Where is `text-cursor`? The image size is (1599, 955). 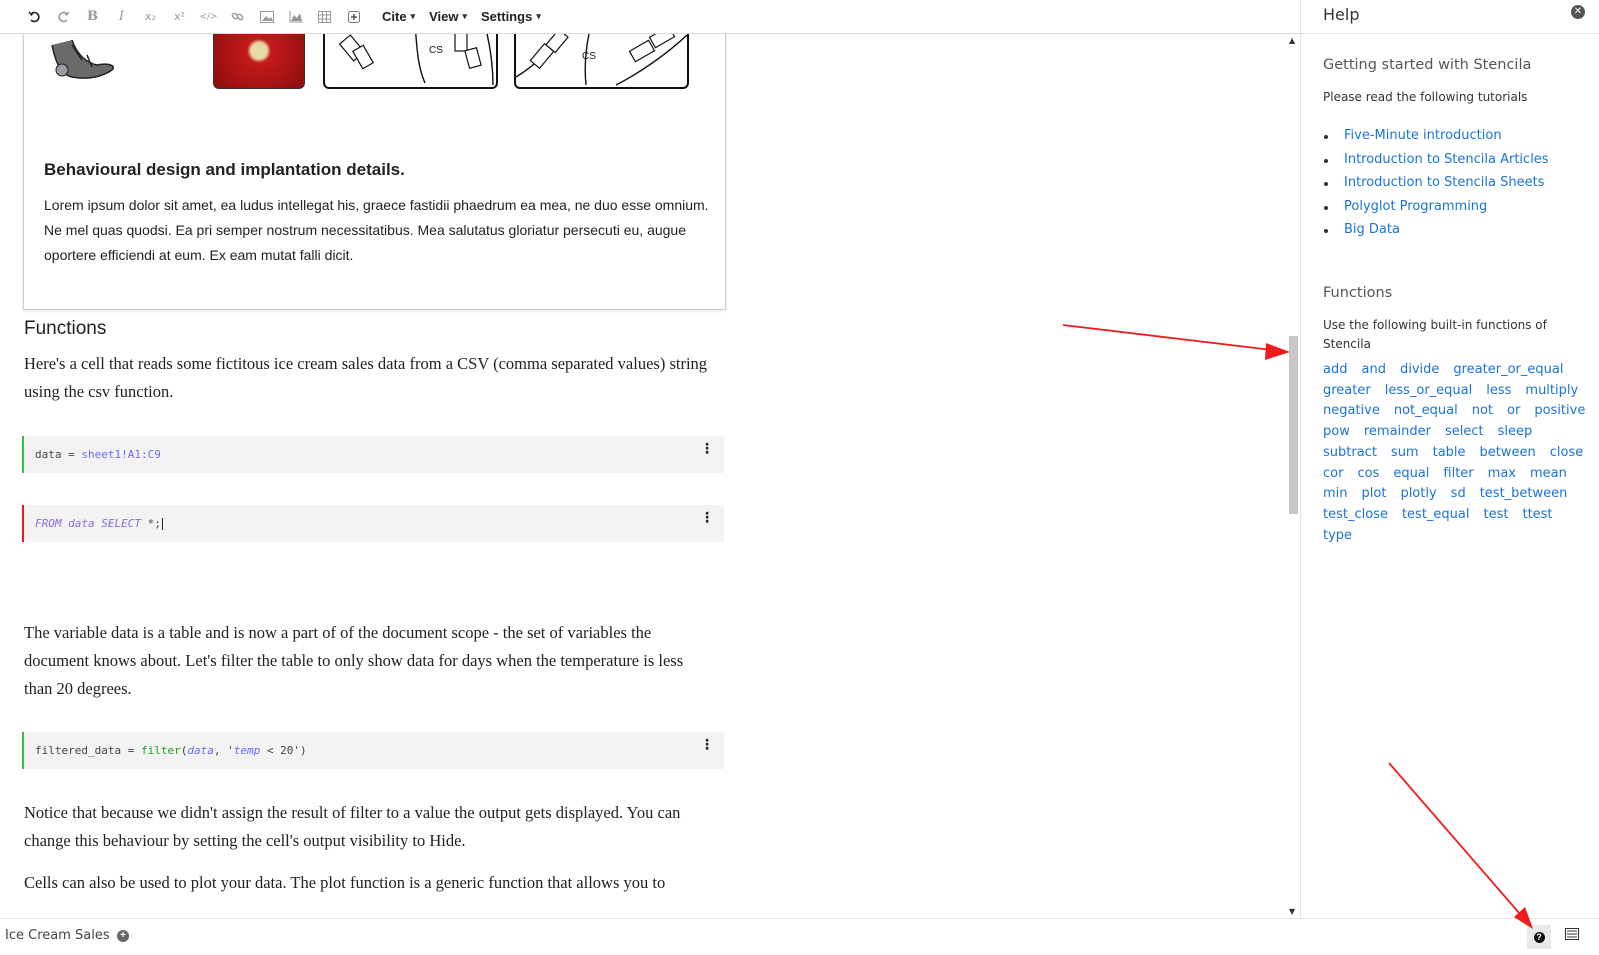
text-cursor is located at coordinates (162, 524).